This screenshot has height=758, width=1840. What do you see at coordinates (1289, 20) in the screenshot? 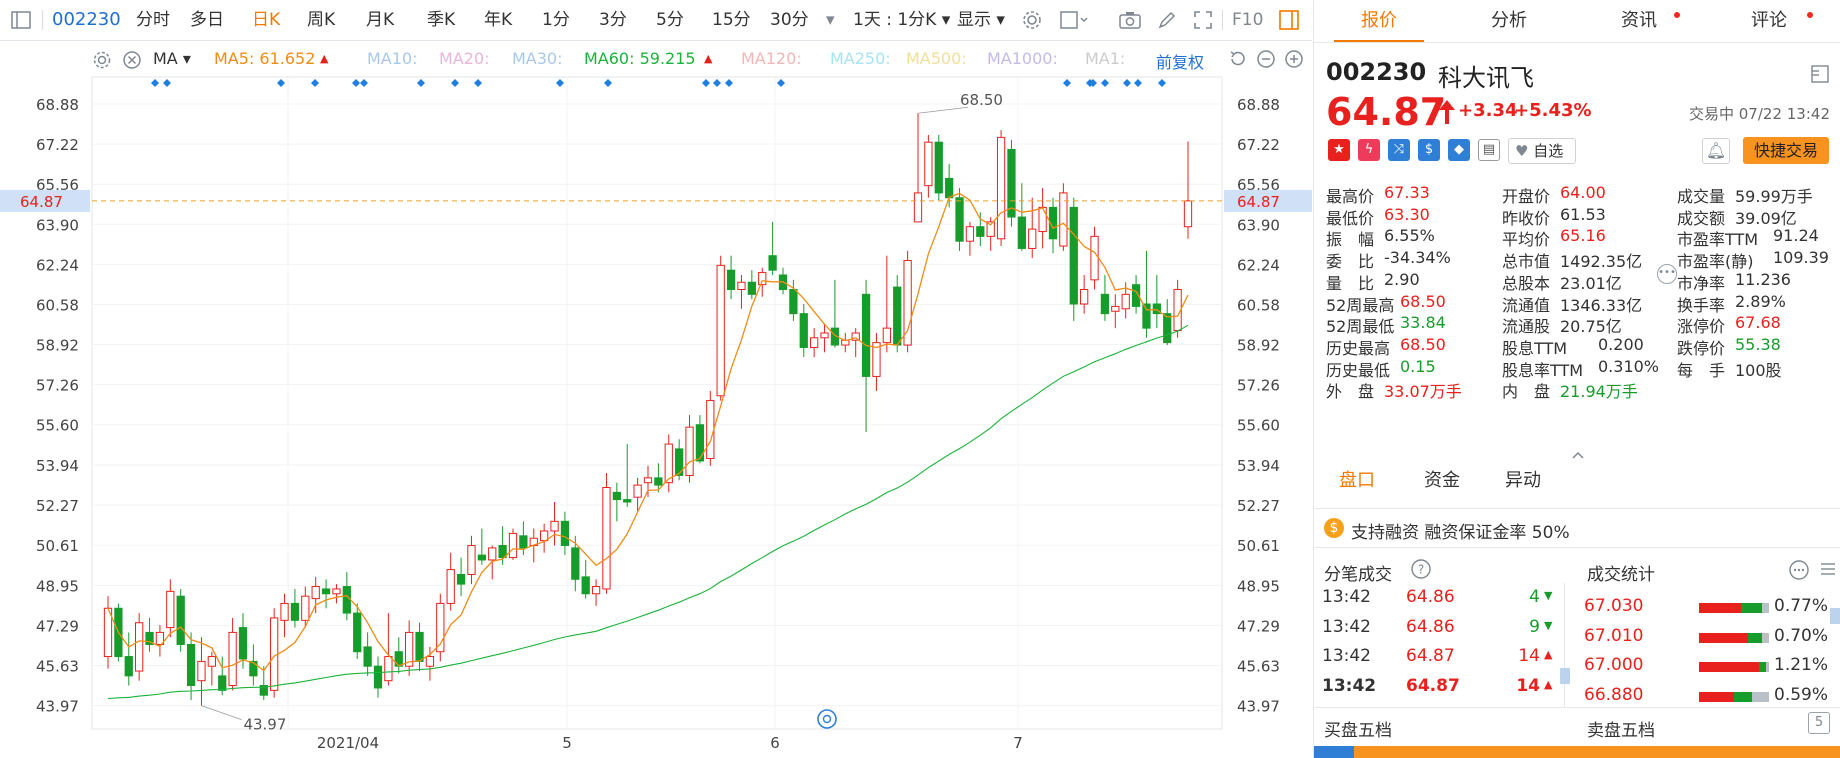
I see `panel-toggle-icon` at bounding box center [1289, 20].